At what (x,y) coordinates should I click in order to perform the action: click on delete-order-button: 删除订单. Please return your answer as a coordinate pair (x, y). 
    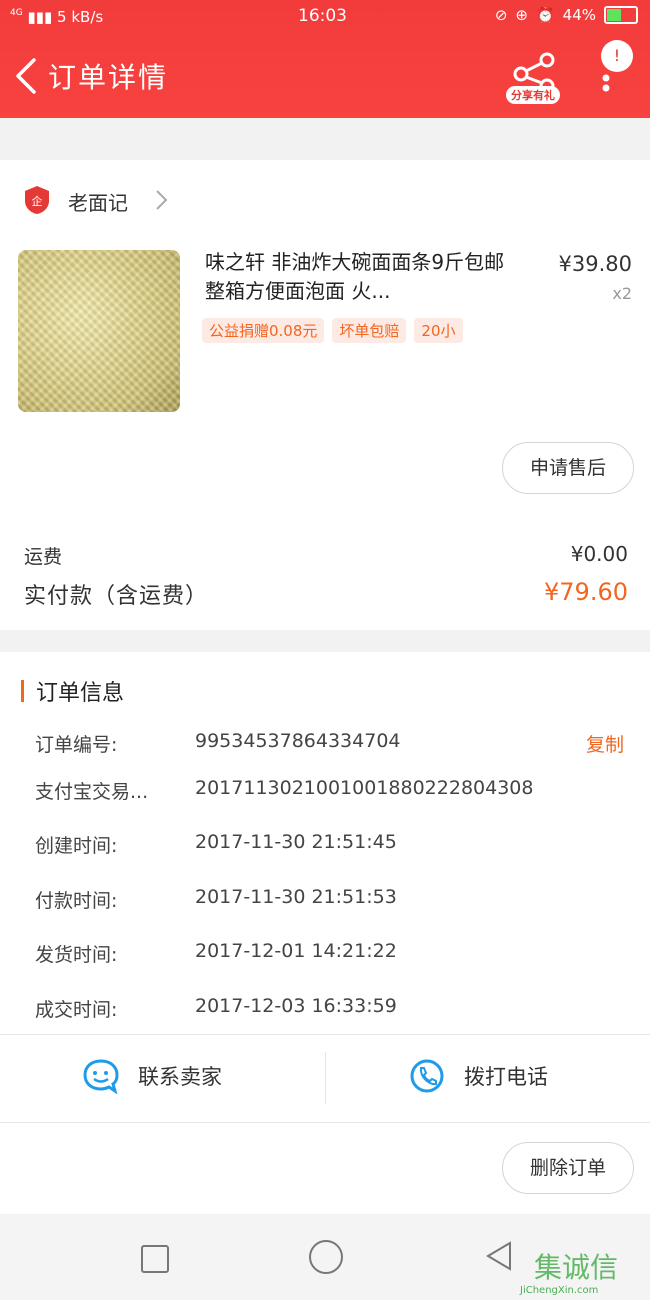
    Looking at the image, I should click on (568, 1168).